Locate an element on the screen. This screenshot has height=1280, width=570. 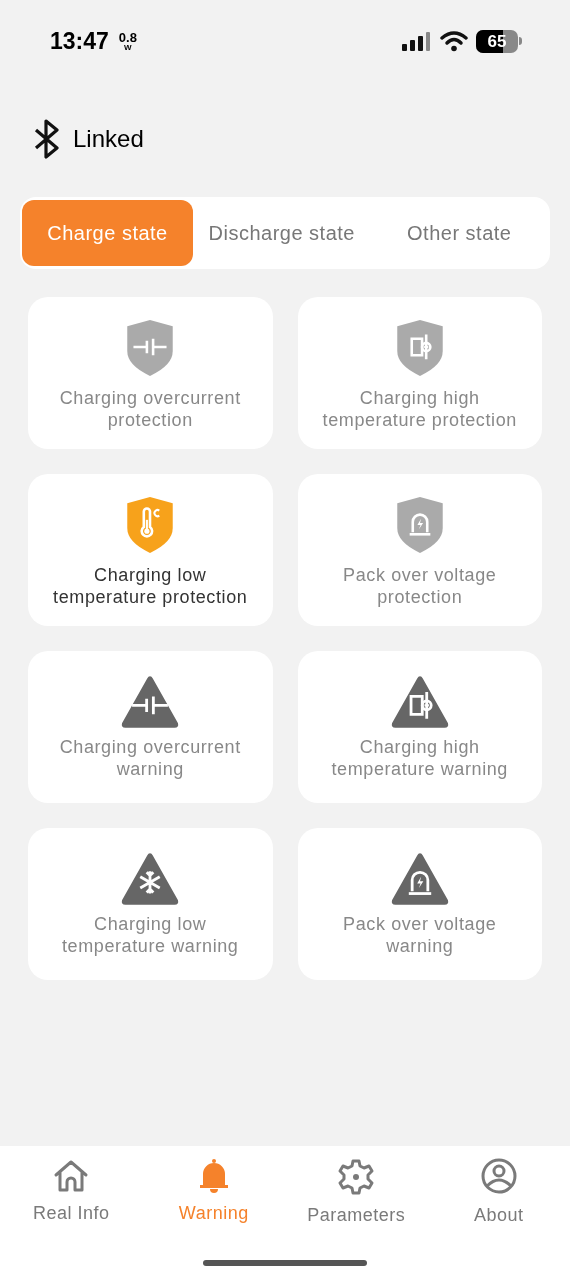
user-icon is located at coordinates (498, 1177).